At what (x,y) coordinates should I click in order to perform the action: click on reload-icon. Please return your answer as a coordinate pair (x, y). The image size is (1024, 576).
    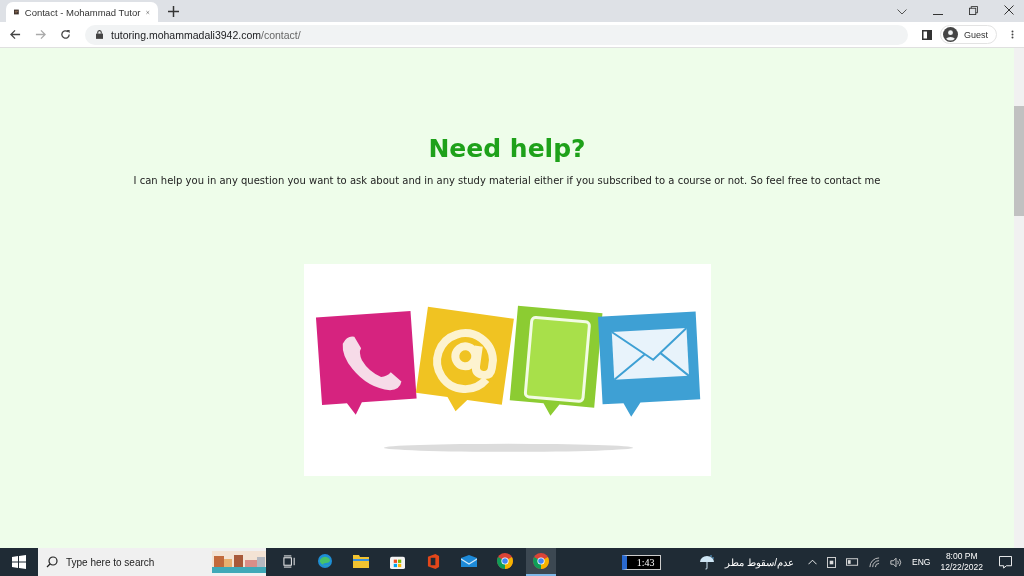
    Looking at the image, I should click on (65, 34).